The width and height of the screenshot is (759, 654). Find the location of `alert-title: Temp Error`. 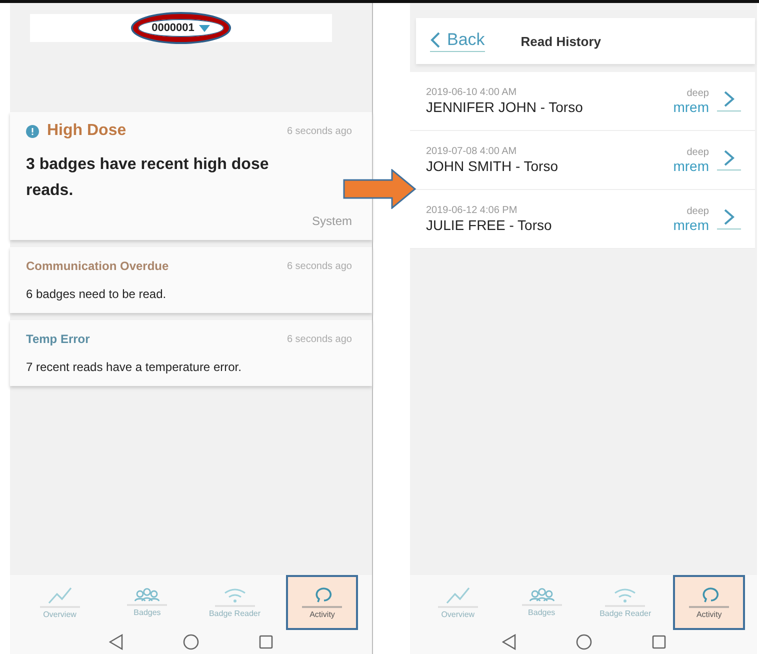

alert-title: Temp Error is located at coordinates (58, 339).